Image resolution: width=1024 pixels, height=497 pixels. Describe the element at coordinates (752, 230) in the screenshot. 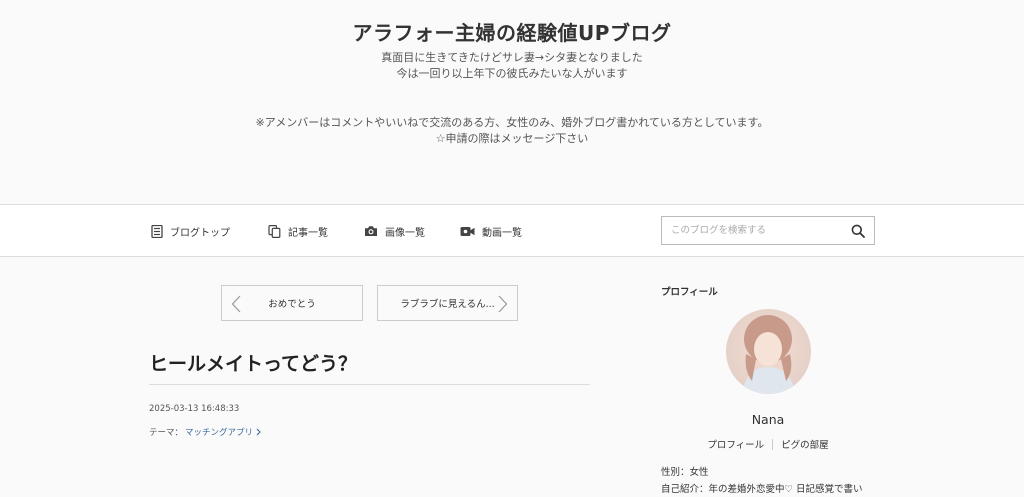

I see `blog-search-input` at that location.